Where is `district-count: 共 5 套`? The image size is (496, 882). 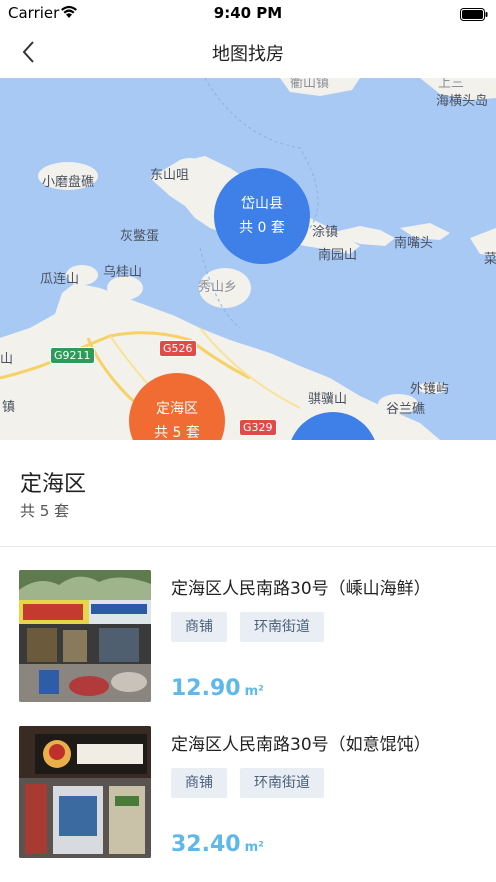
district-count: 共 5 套 is located at coordinates (45, 511).